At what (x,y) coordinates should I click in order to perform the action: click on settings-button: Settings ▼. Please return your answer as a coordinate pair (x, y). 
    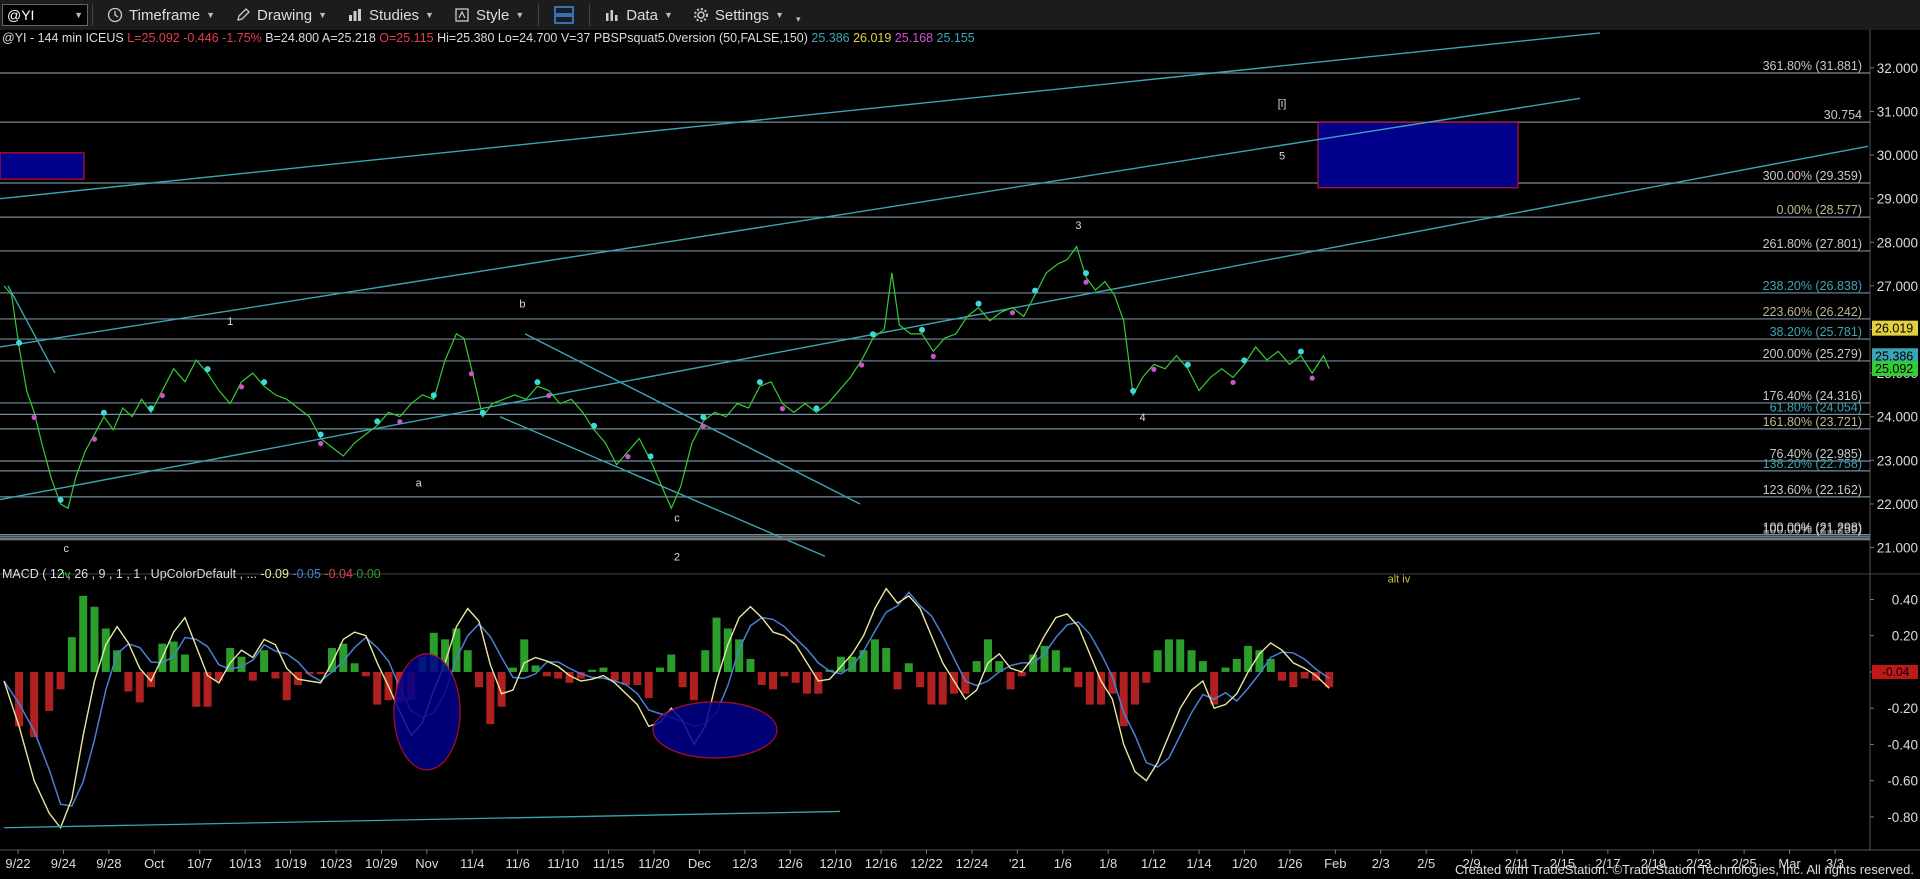
    Looking at the image, I should click on (738, 15).